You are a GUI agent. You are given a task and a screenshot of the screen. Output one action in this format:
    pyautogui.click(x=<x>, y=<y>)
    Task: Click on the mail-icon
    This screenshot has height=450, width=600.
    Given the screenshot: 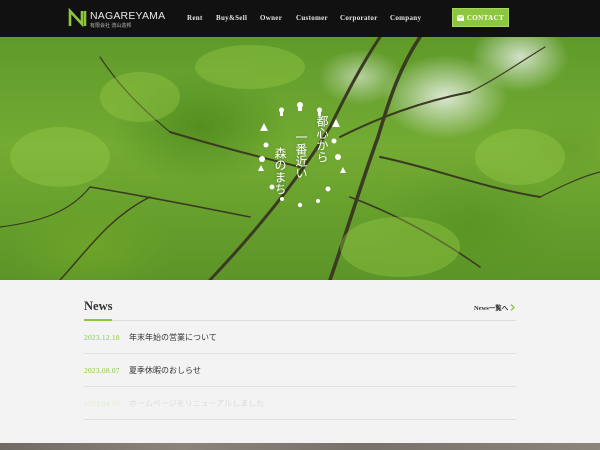 What is the action you would take?
    pyautogui.click(x=460, y=17)
    